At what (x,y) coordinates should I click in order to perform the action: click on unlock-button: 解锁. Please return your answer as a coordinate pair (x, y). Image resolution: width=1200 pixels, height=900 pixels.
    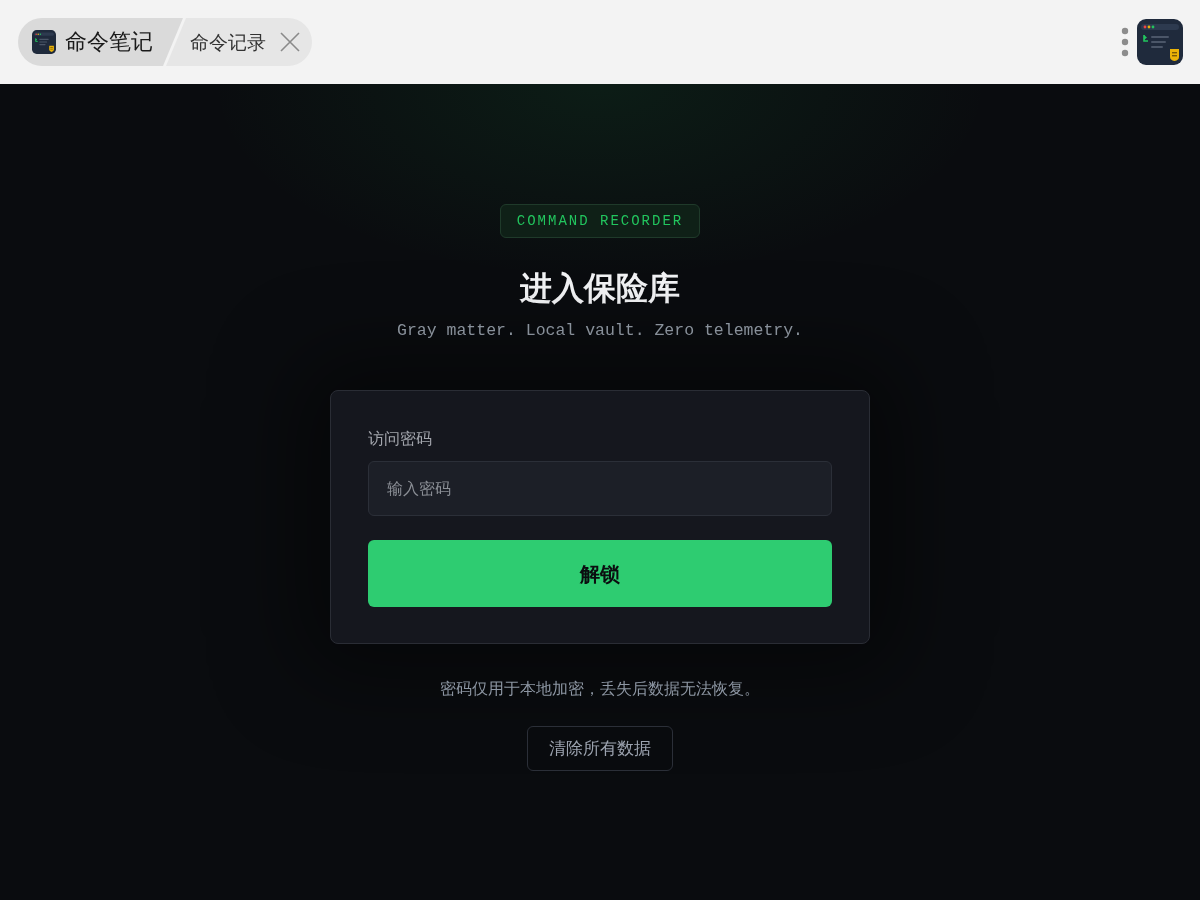
    Looking at the image, I should click on (600, 573).